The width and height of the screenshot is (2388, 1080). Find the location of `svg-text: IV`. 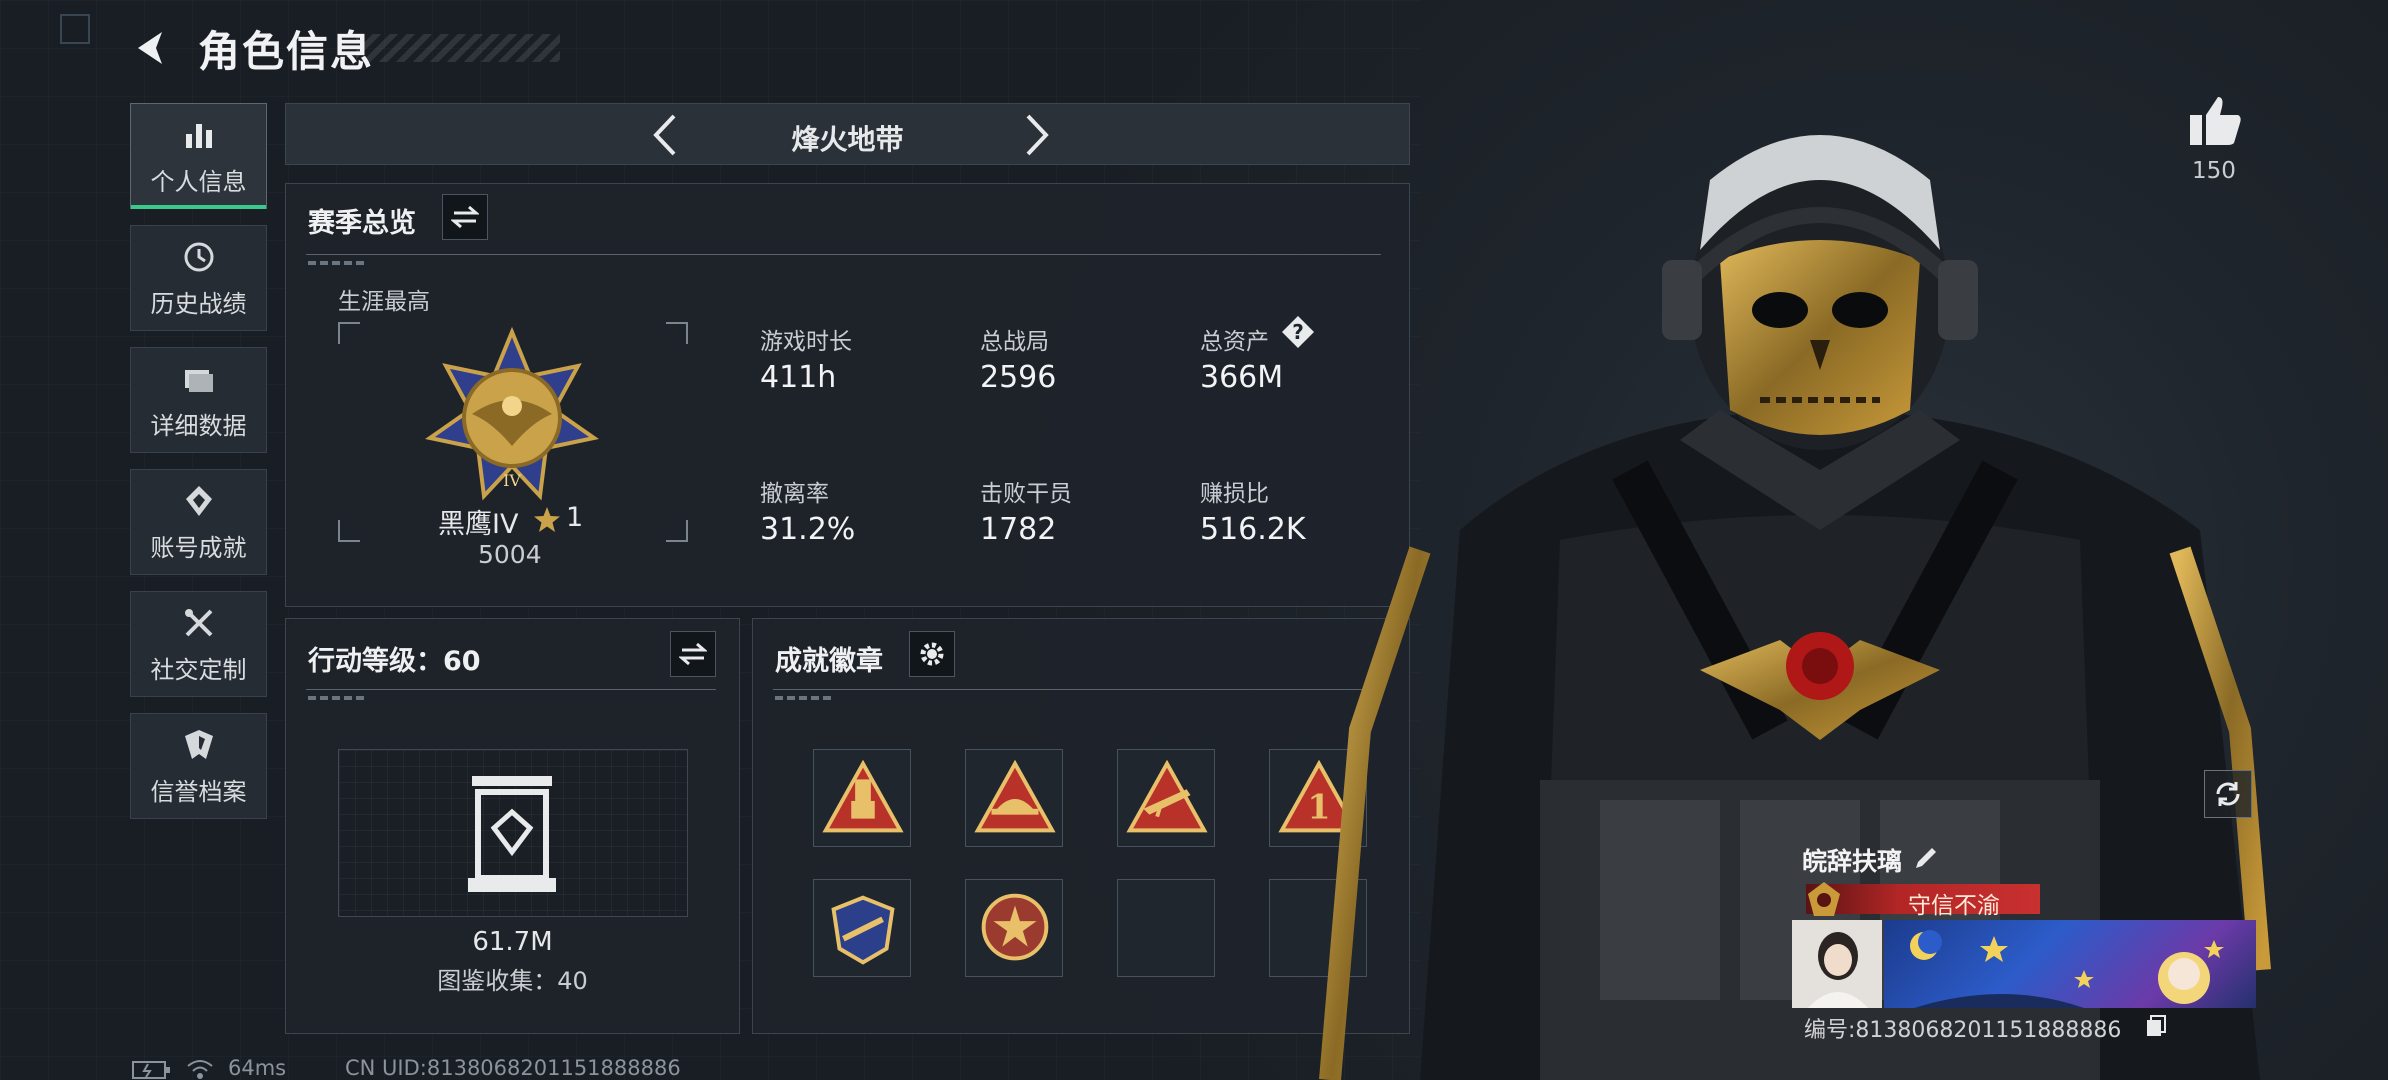

svg-text: IV is located at coordinates (512, 480).